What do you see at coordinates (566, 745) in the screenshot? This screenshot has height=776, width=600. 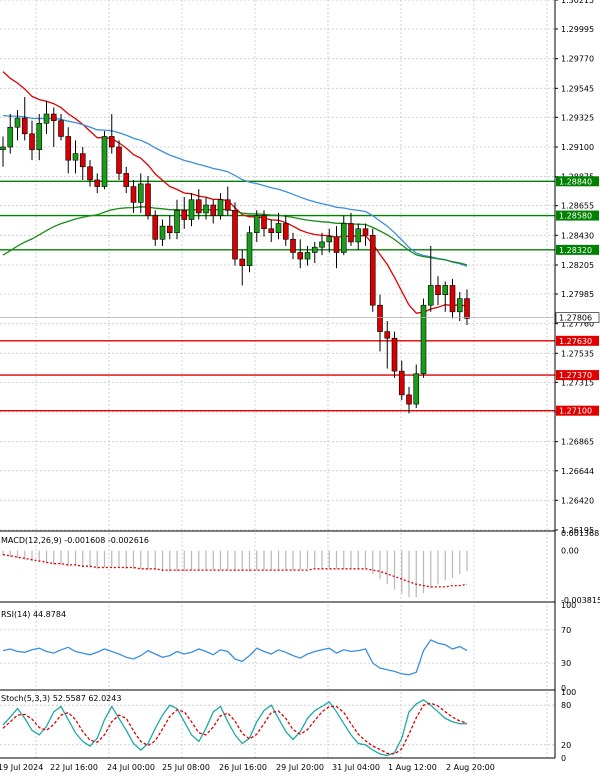 I see `stoch-tick-label: 20` at bounding box center [566, 745].